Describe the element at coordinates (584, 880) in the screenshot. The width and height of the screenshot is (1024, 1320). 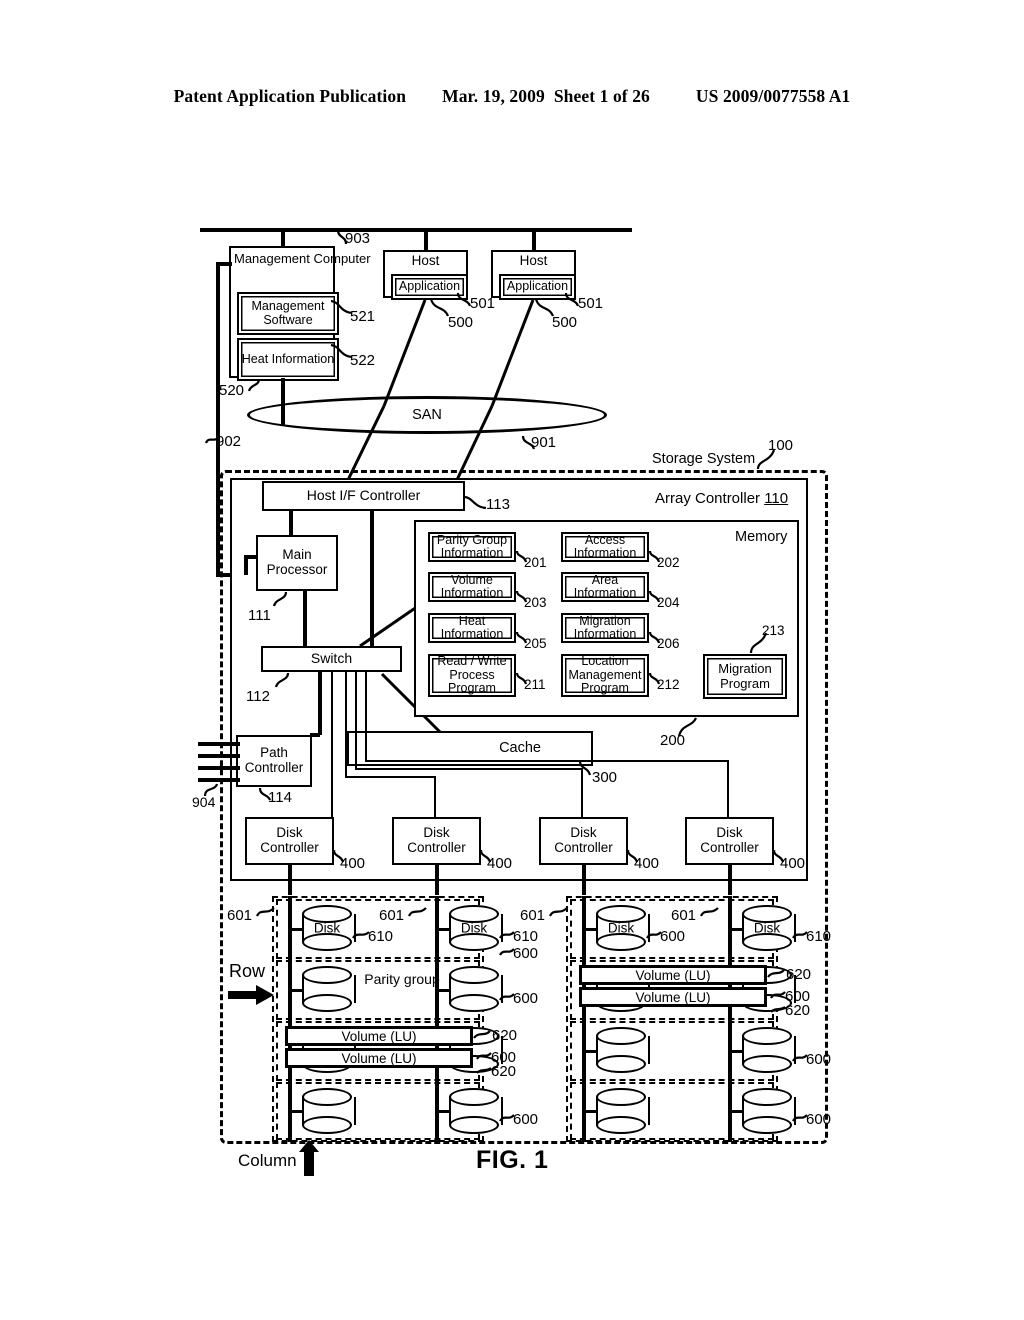
I see `dc3-drop` at that location.